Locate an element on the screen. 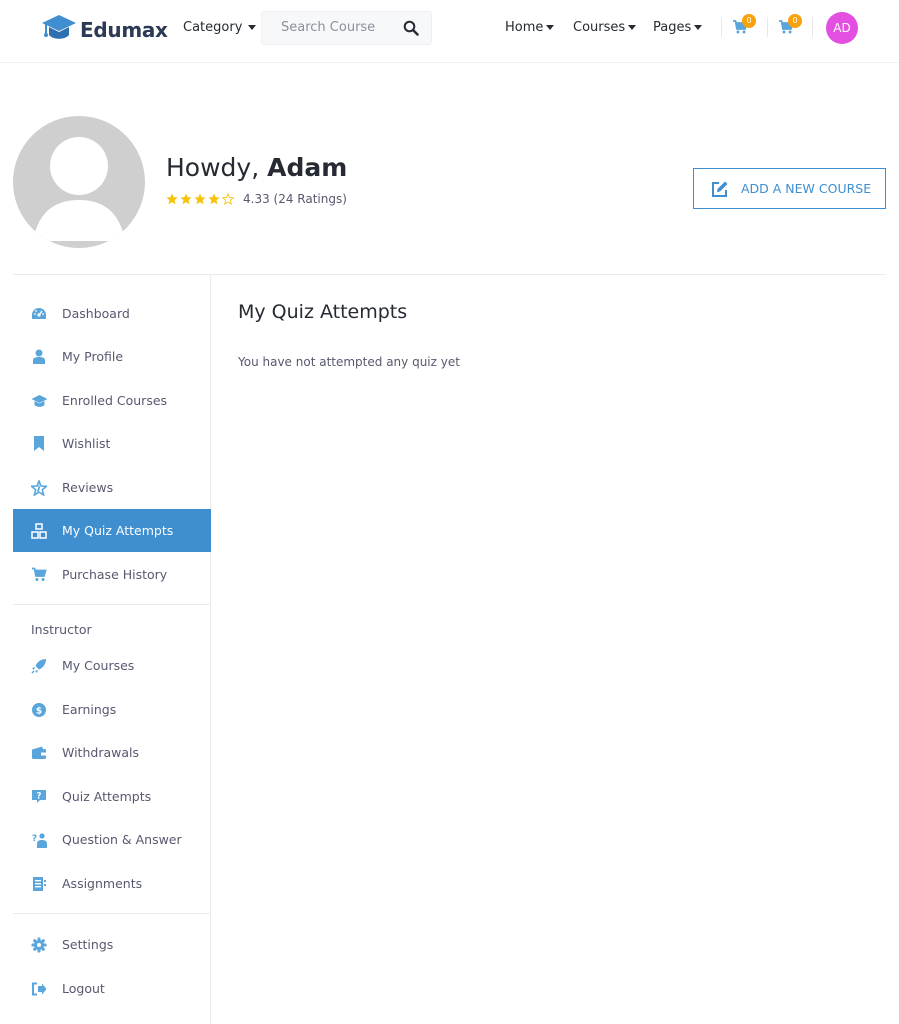 This screenshot has height=1024, width=899. star-icon is located at coordinates (39, 488).